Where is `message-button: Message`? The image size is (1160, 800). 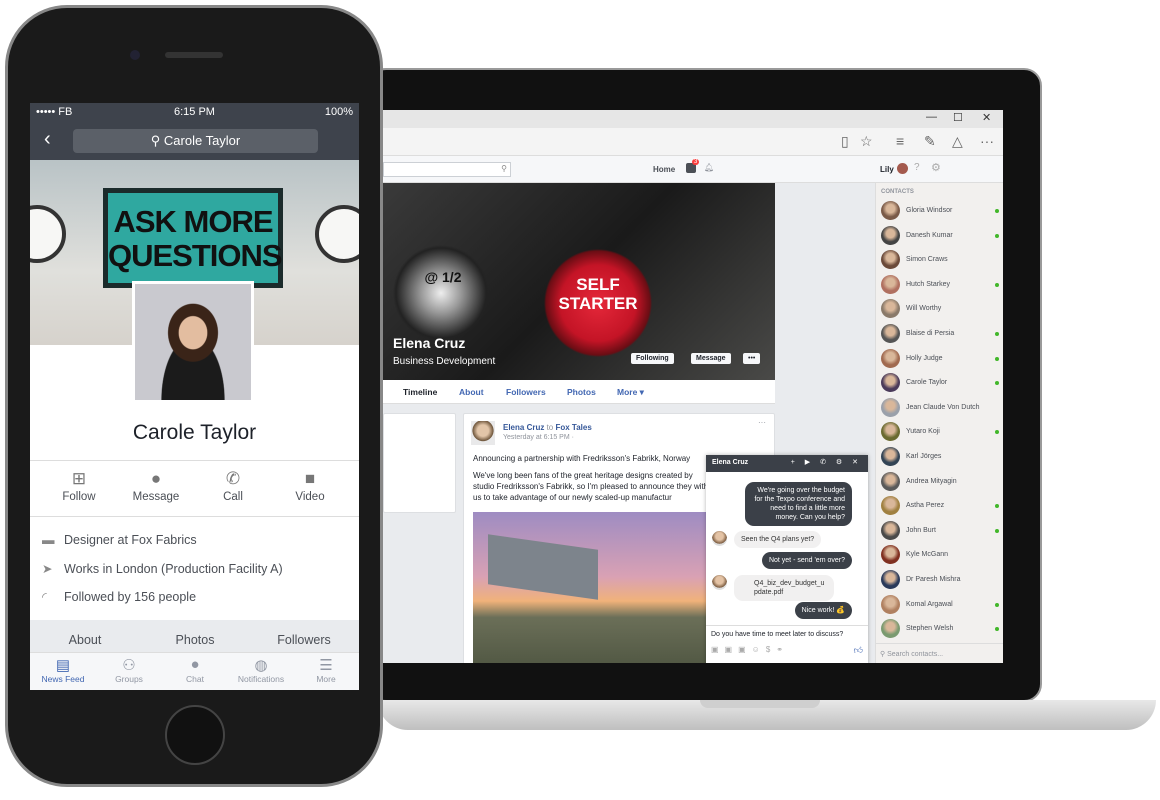 message-button: Message is located at coordinates (711, 358).